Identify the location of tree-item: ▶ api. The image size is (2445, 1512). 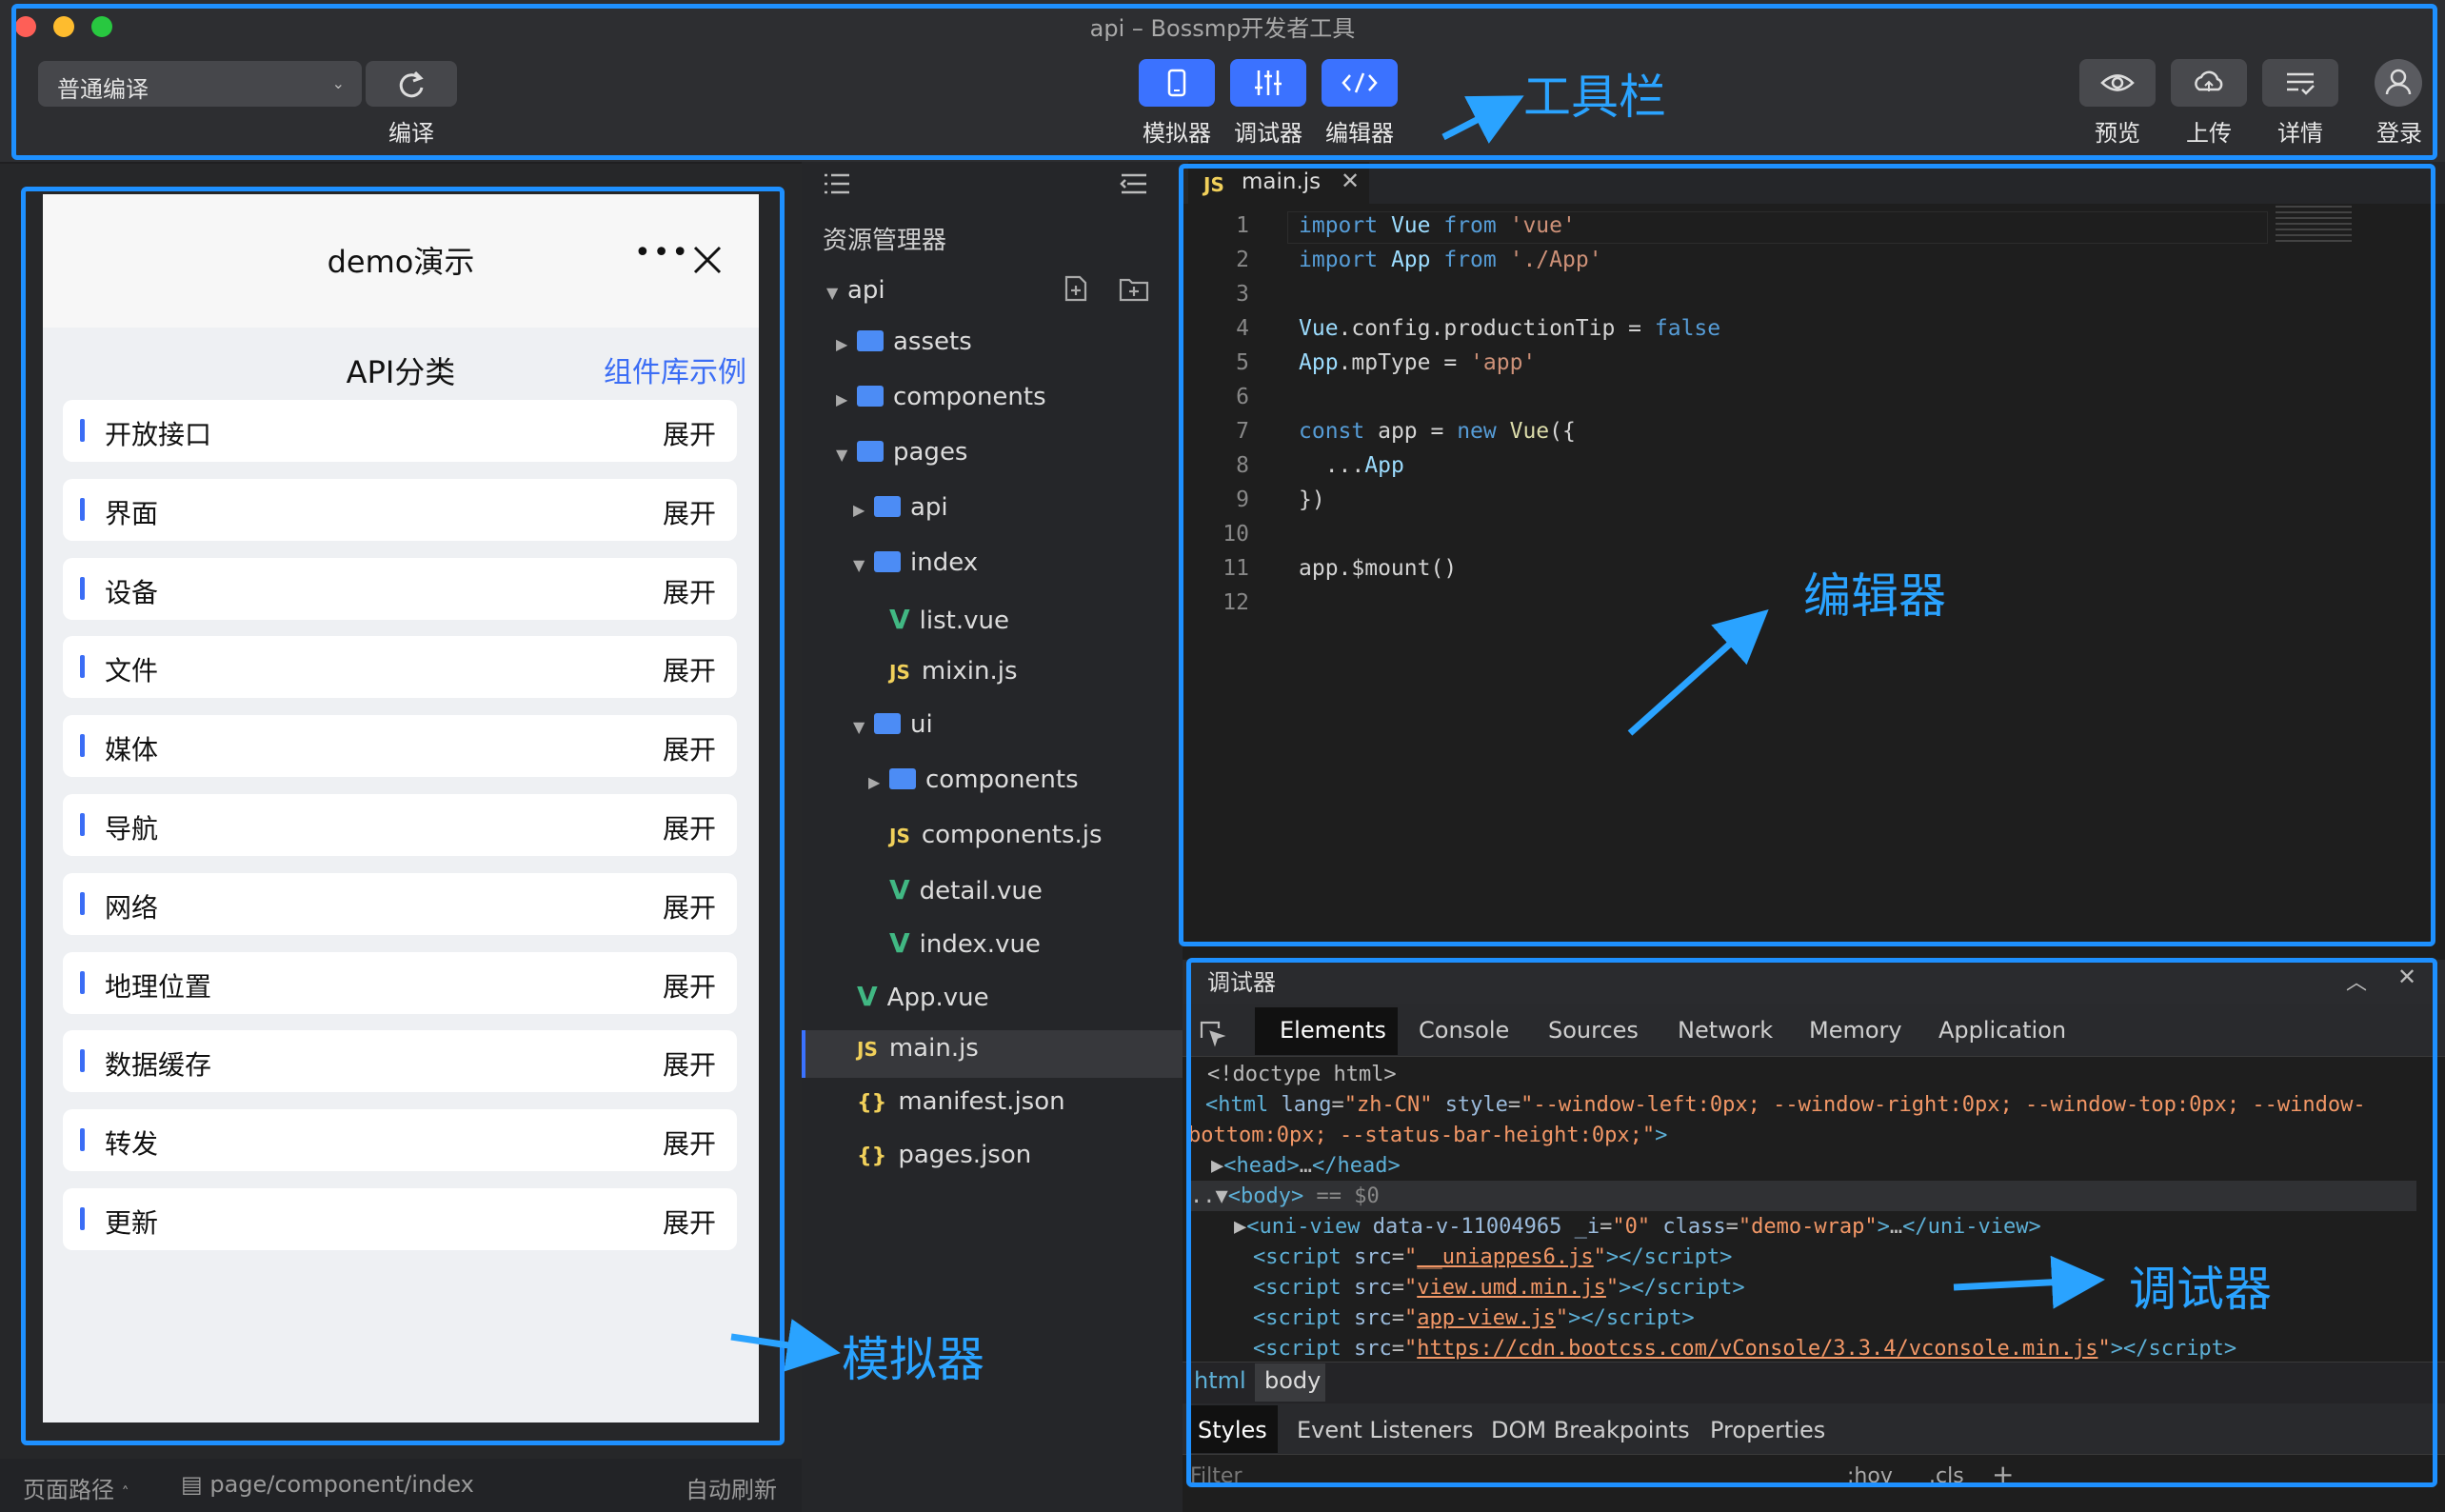
(900, 507).